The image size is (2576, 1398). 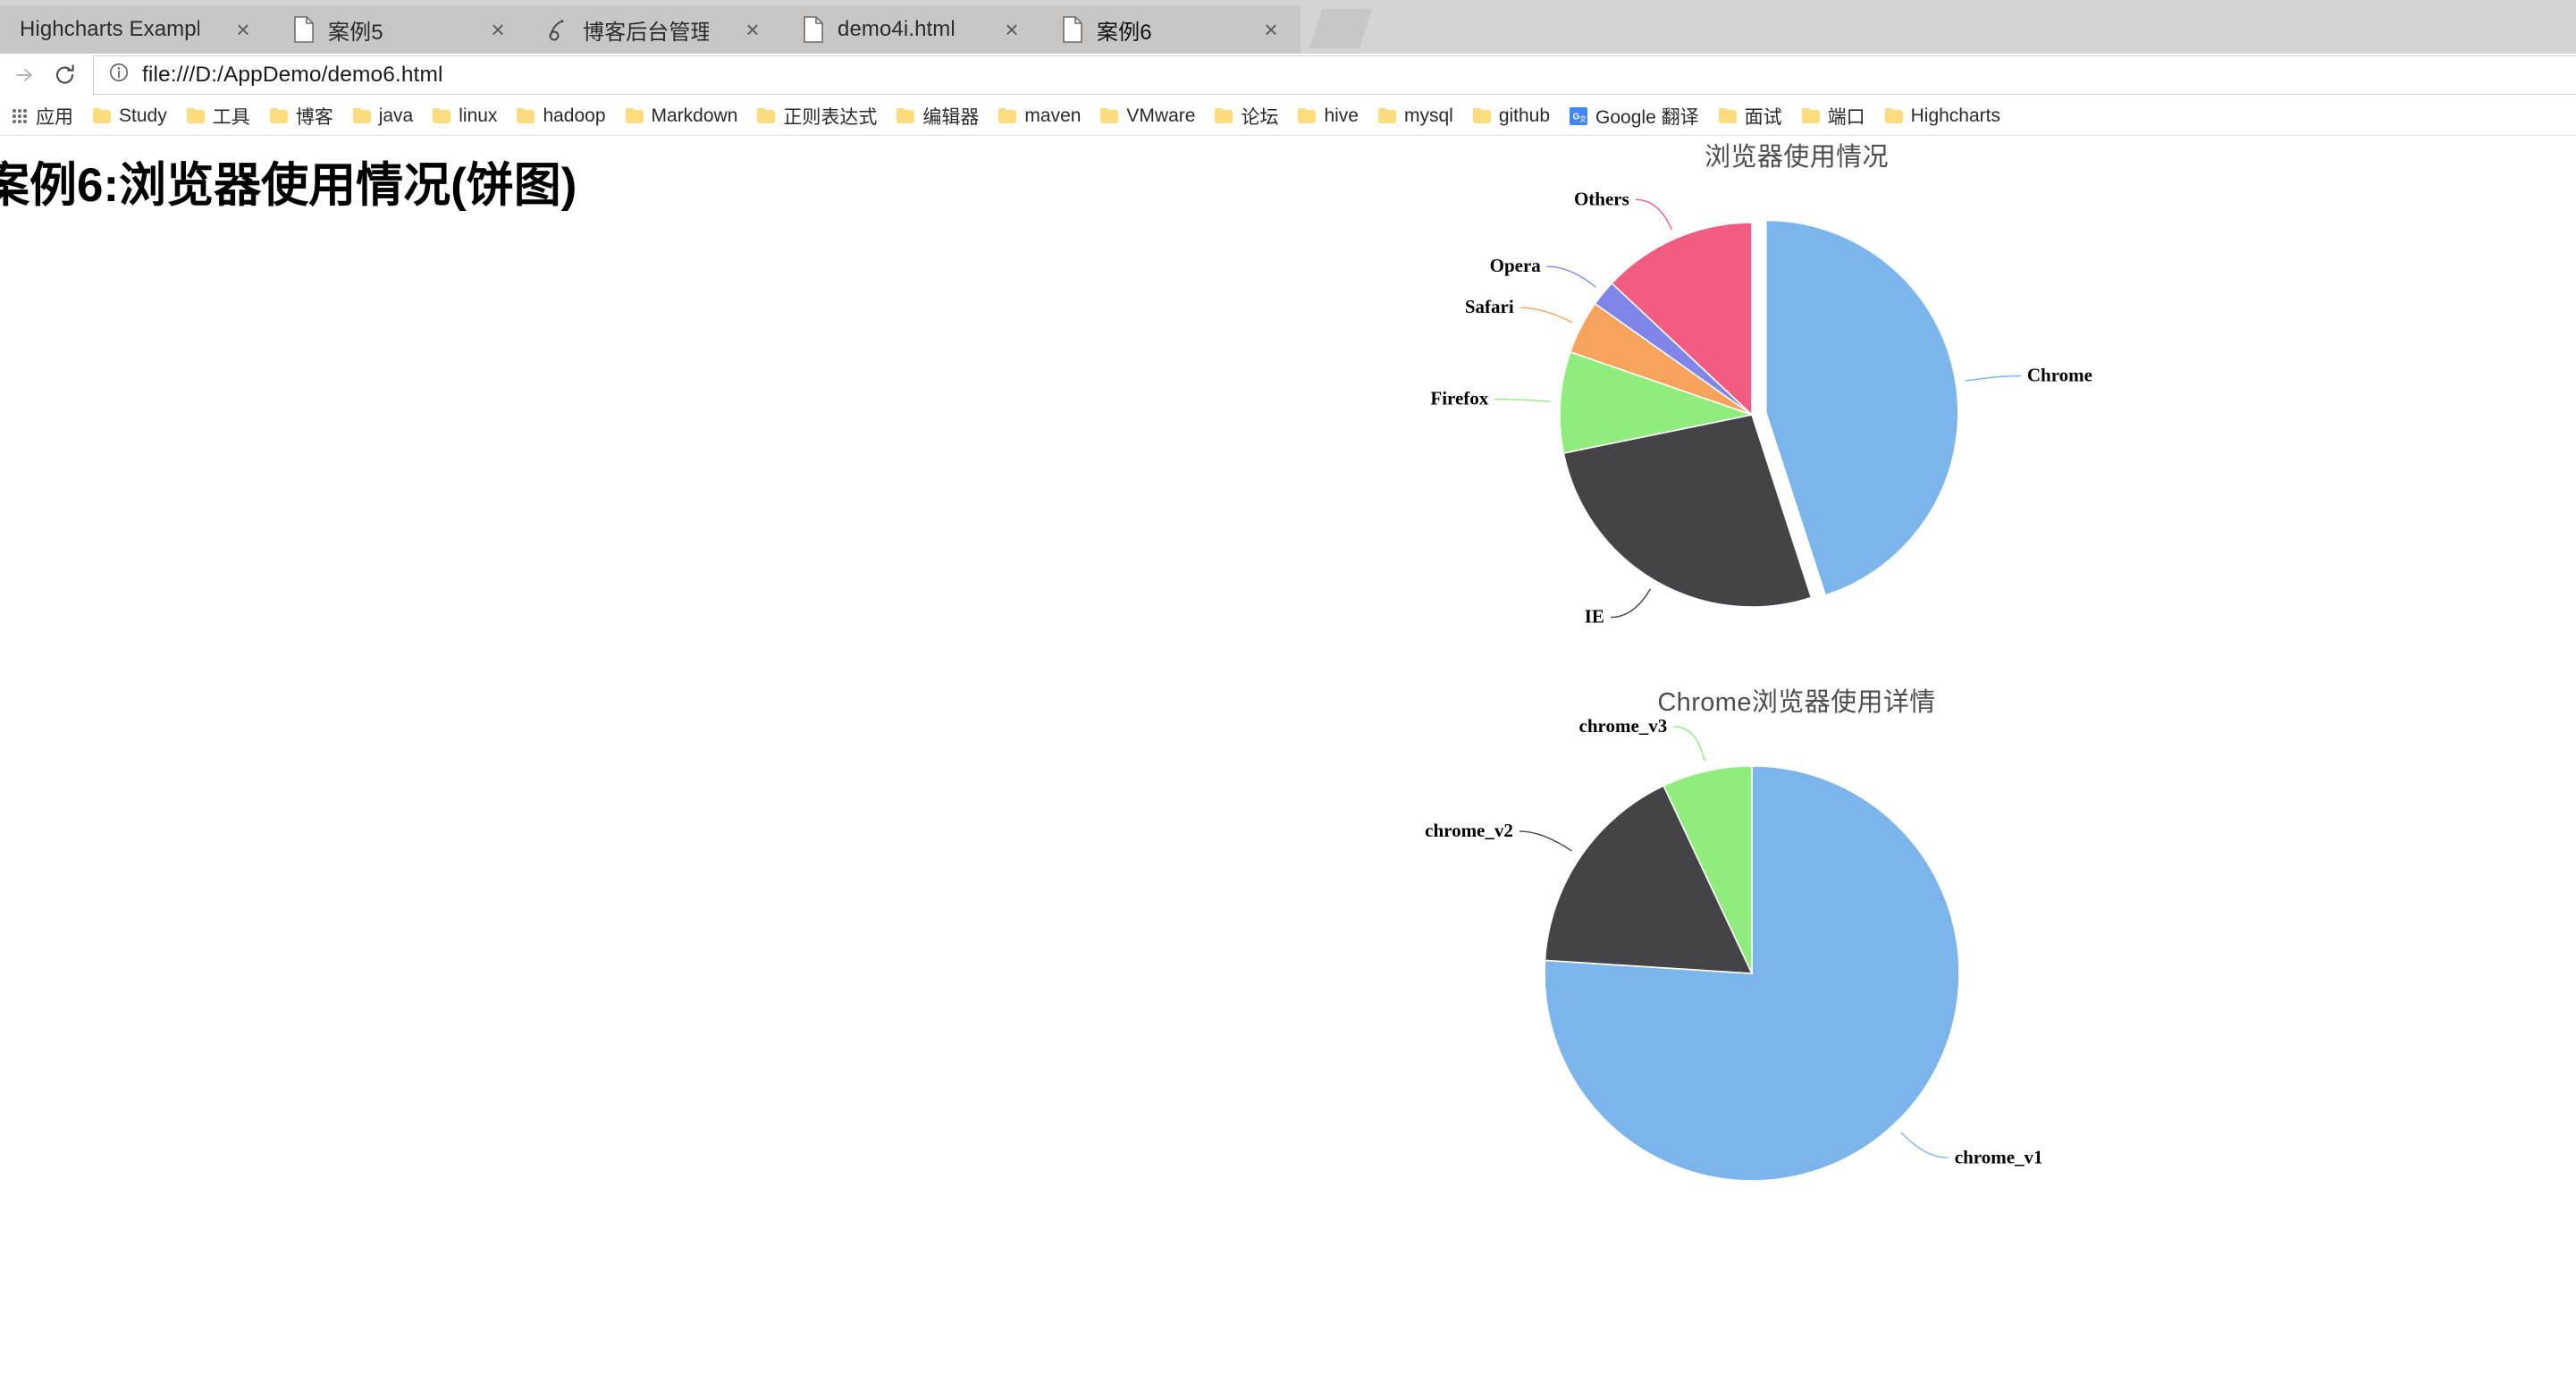 What do you see at coordinates (1469, 831) in the screenshot?
I see `pie-slice-label: chrome_v2` at bounding box center [1469, 831].